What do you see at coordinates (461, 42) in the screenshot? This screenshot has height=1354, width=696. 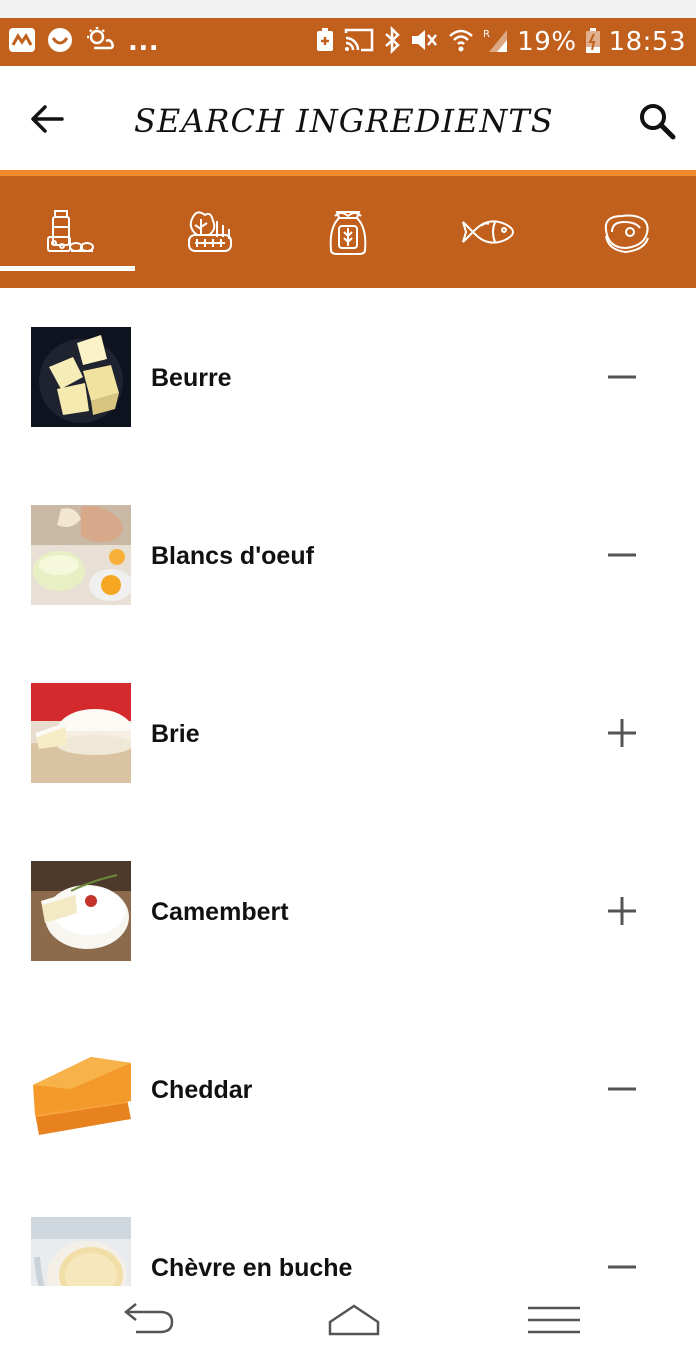 I see `wifi-icon` at bounding box center [461, 42].